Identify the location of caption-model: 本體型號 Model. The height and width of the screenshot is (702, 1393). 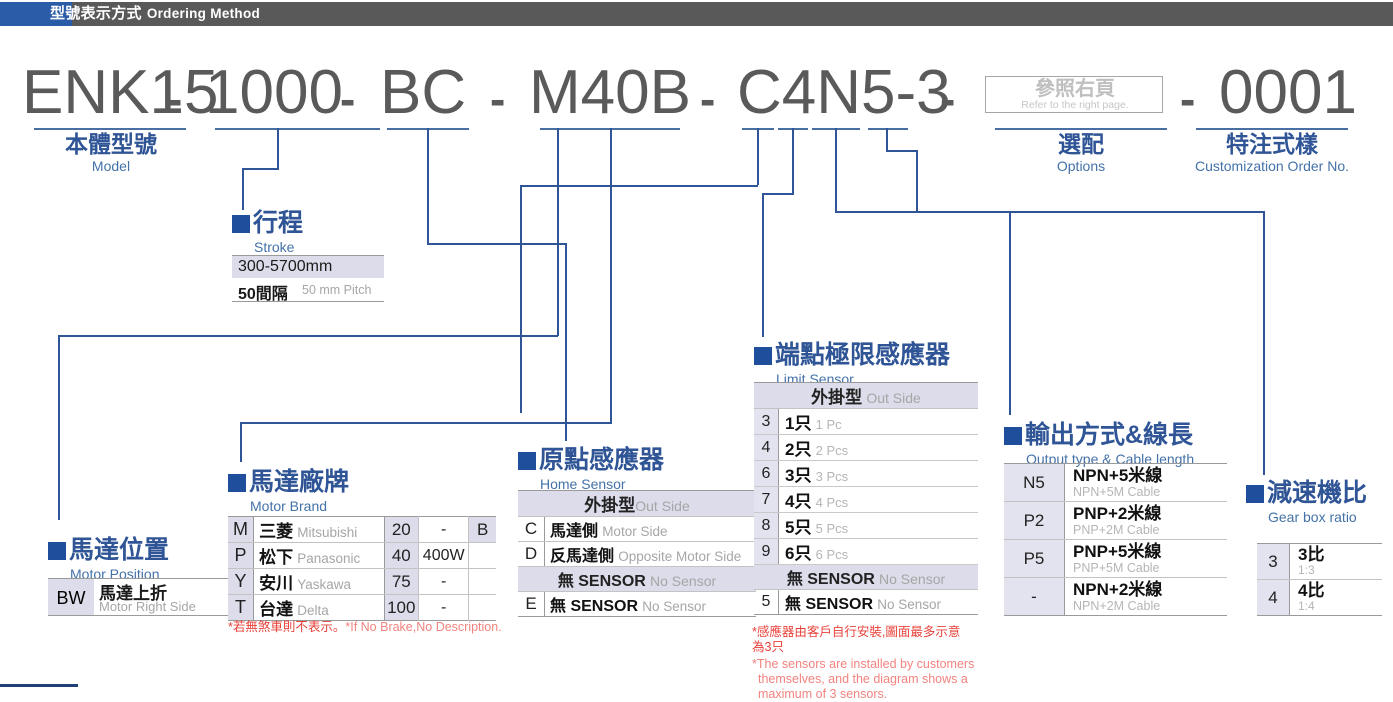
(111, 153).